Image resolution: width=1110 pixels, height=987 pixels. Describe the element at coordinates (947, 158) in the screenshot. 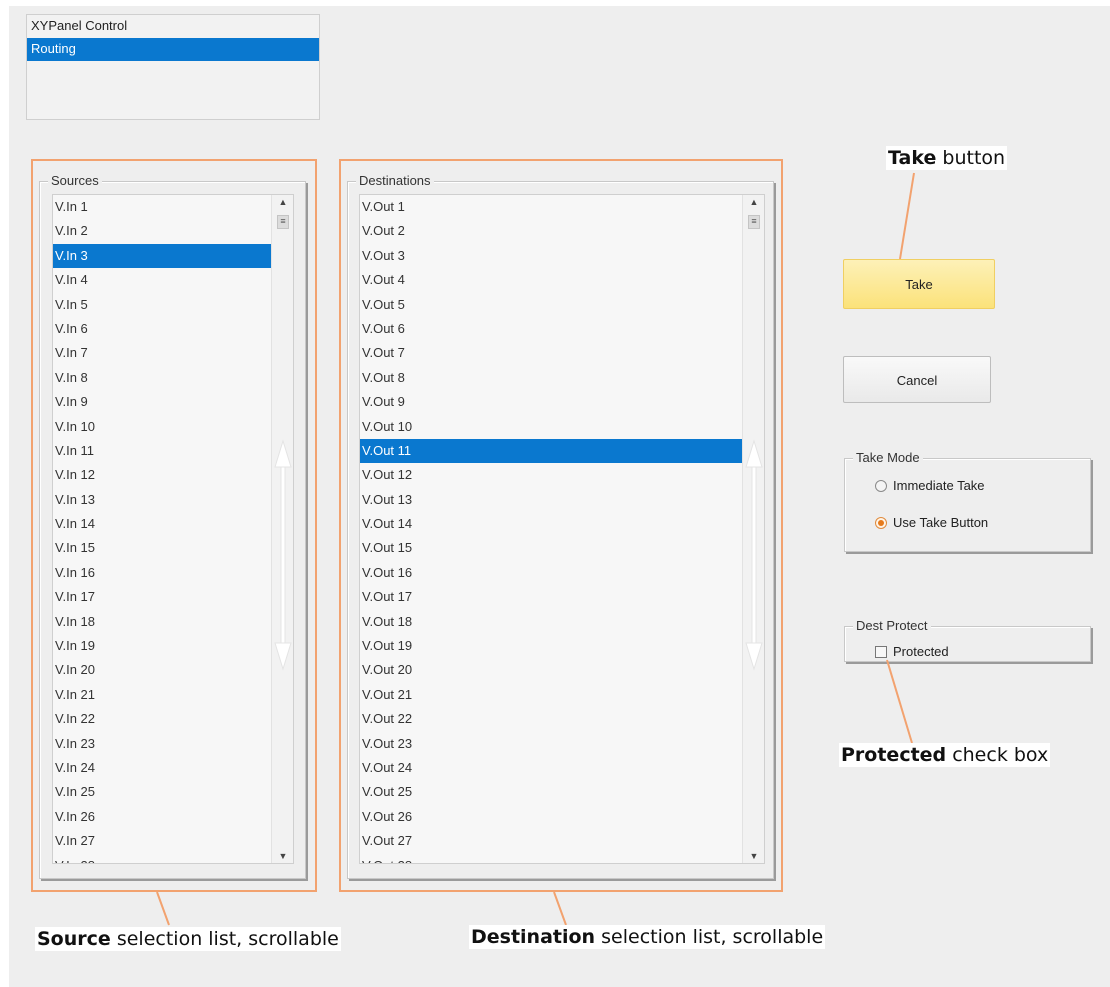

I see `take-callout: Take button` at that location.